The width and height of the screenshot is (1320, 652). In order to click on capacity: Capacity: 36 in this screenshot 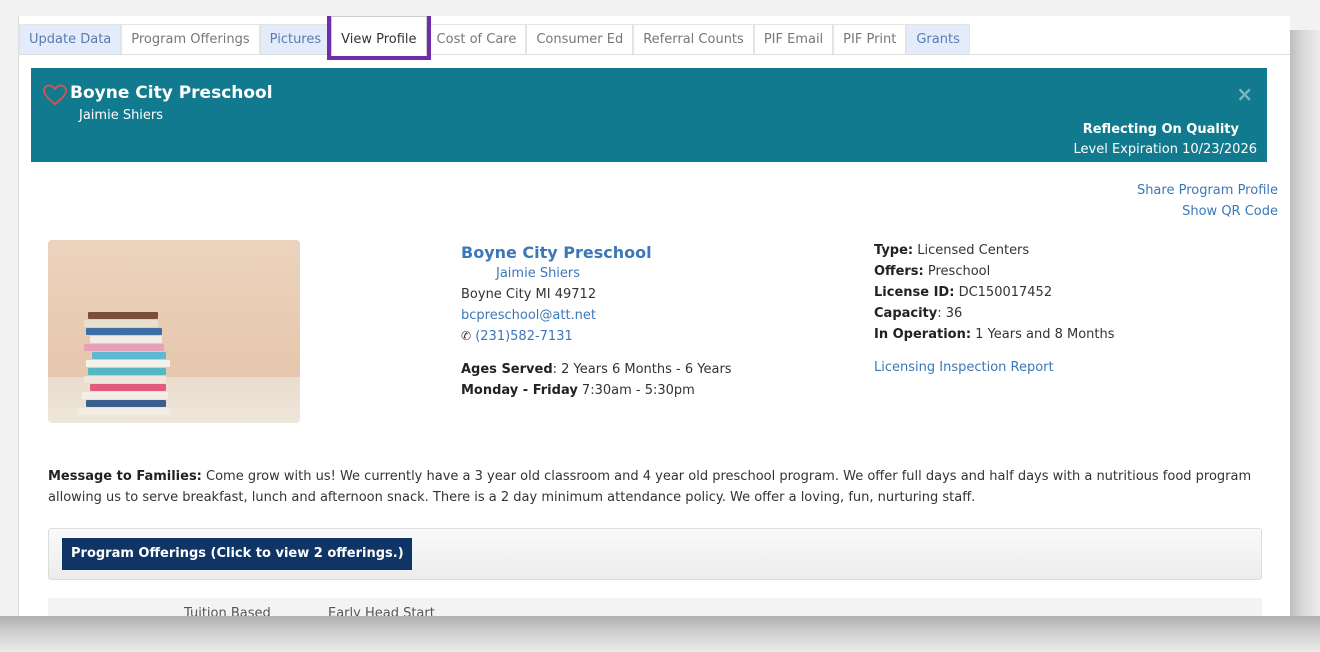, I will do `click(918, 313)`.